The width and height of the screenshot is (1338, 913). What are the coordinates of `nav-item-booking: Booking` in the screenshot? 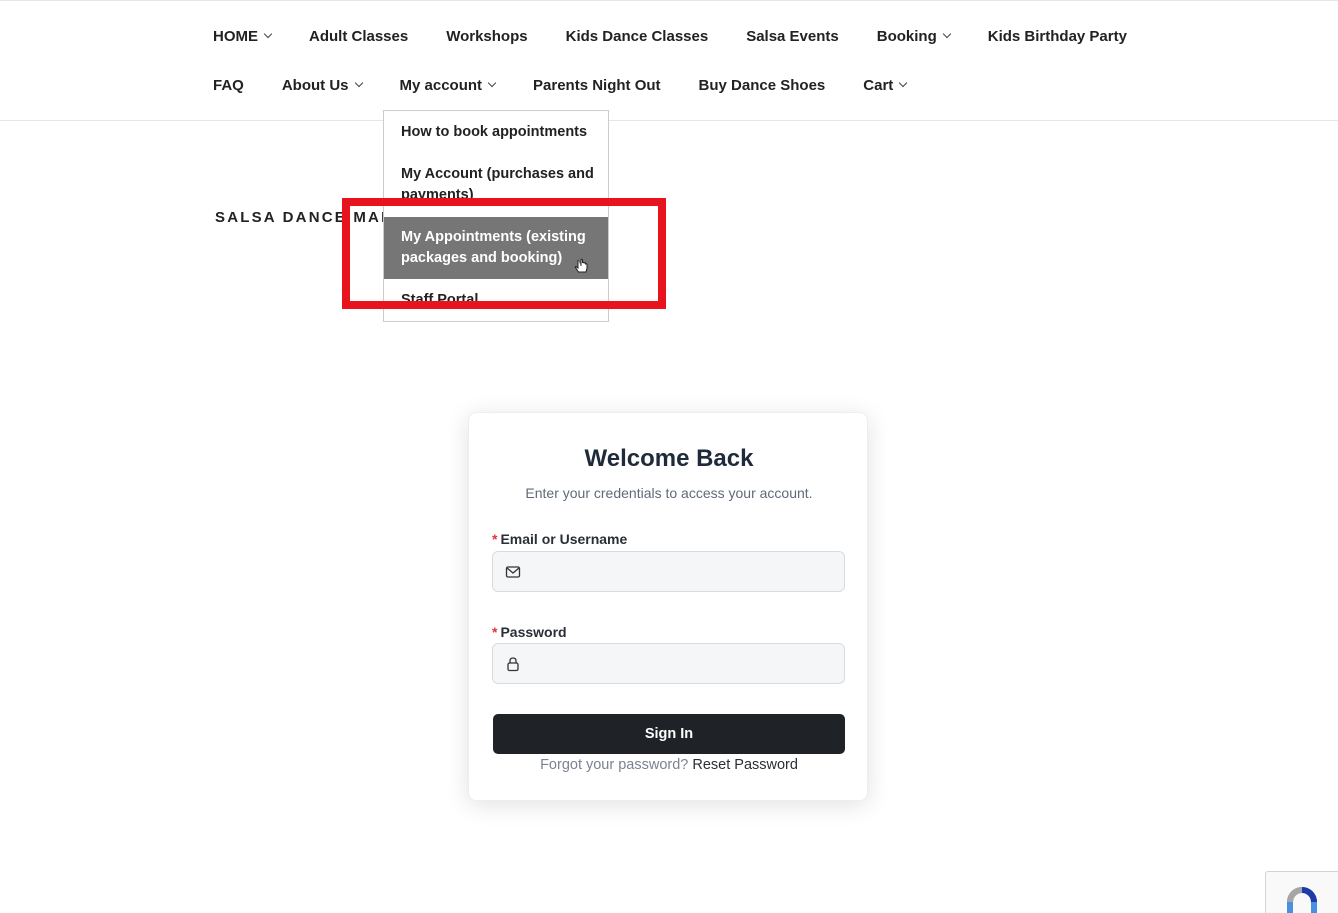 It's located at (914, 36).